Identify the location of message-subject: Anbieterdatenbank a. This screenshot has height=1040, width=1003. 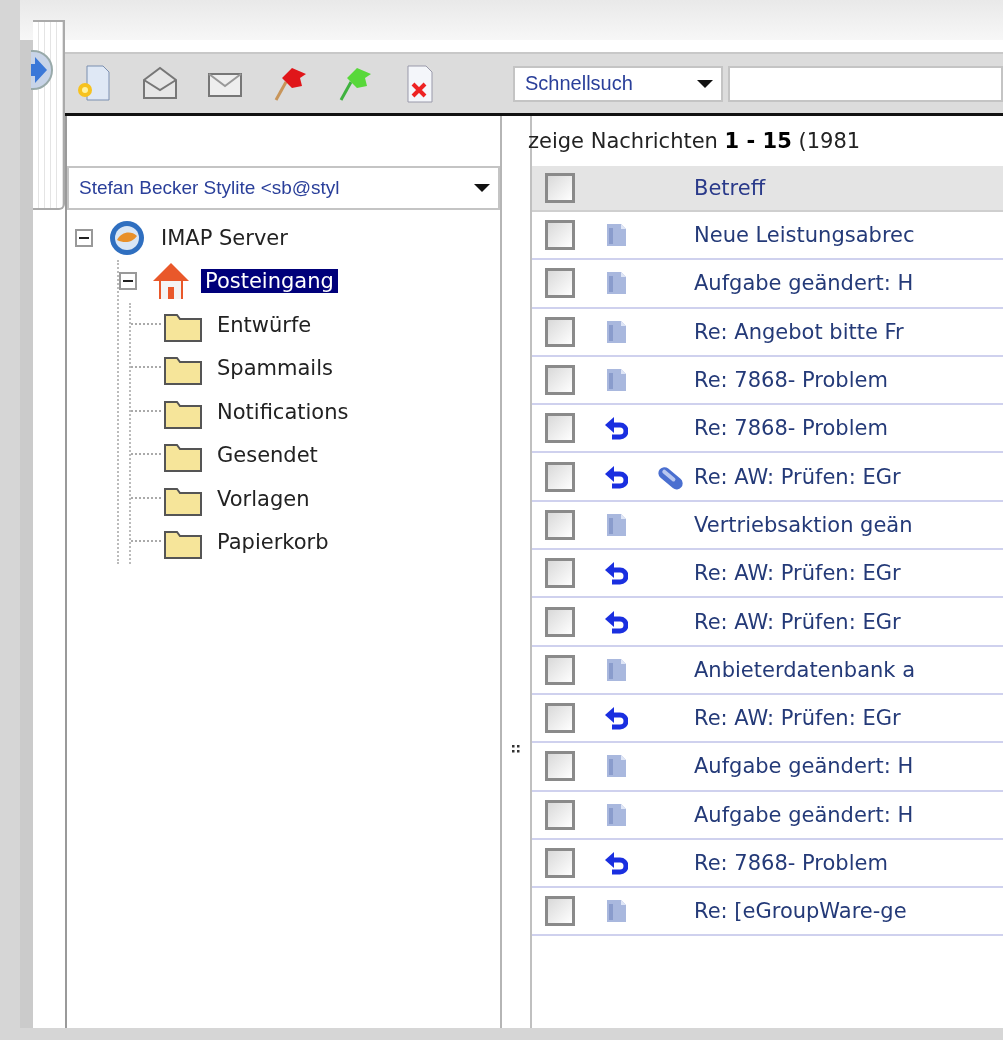
(805, 669).